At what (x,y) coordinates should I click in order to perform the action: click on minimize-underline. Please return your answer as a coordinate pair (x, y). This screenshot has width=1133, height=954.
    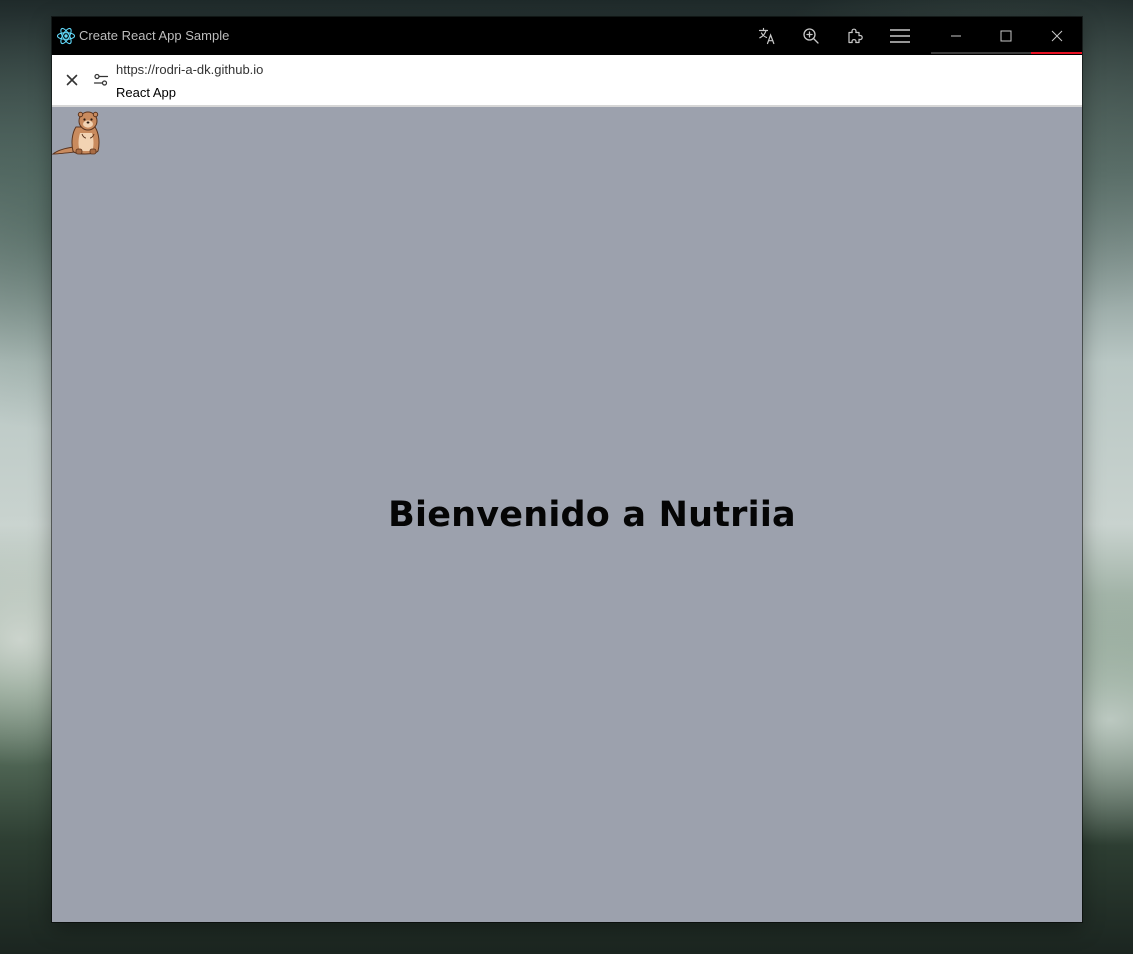
    Looking at the image, I should click on (956, 53).